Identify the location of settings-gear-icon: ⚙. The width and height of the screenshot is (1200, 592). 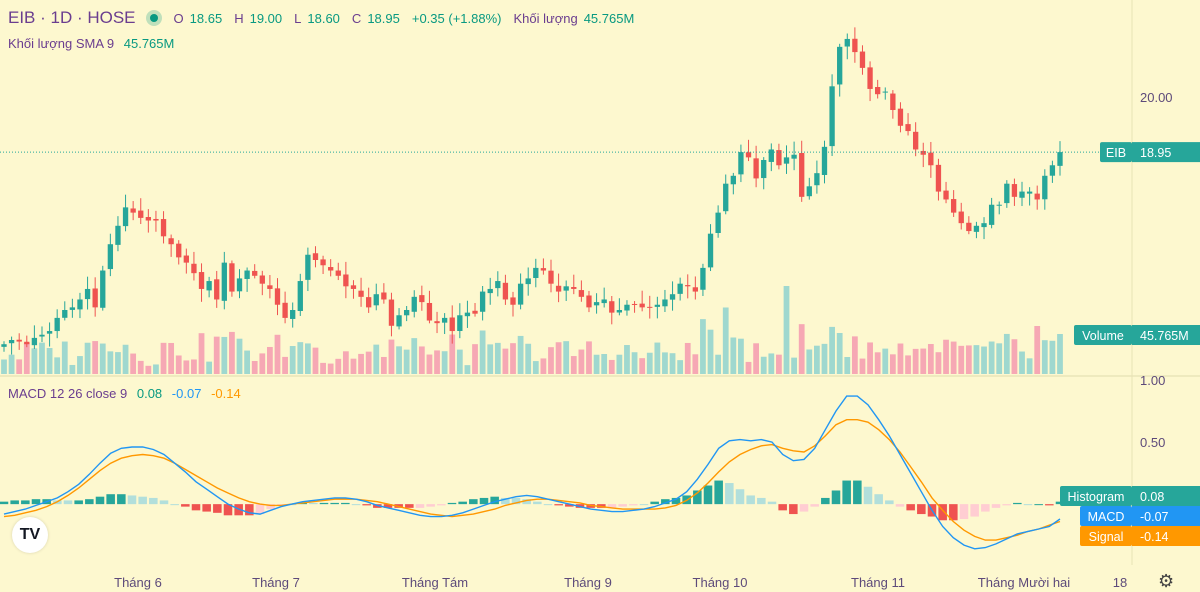
(1166, 581).